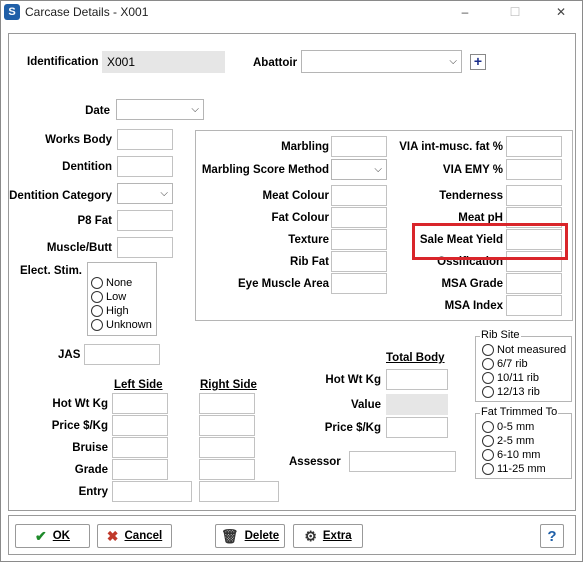  I want to click on elect-stim-unknown: Unknown, so click(121, 325).